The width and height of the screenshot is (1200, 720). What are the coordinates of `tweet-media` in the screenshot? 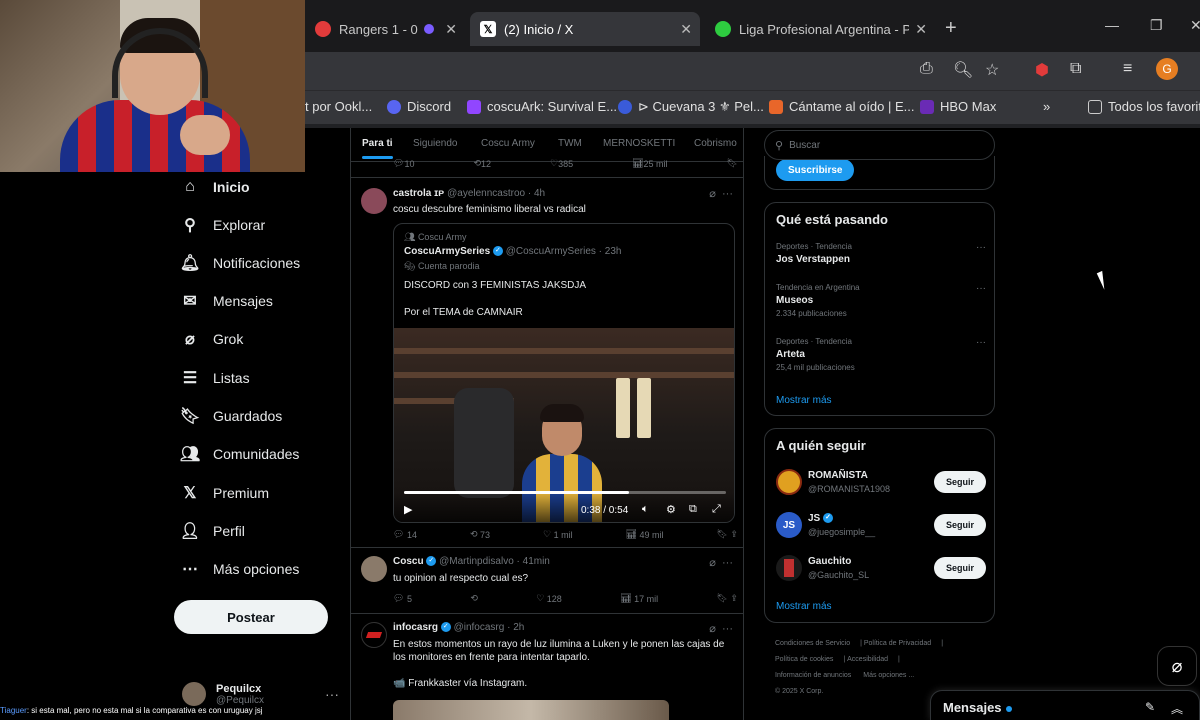 It's located at (531, 710).